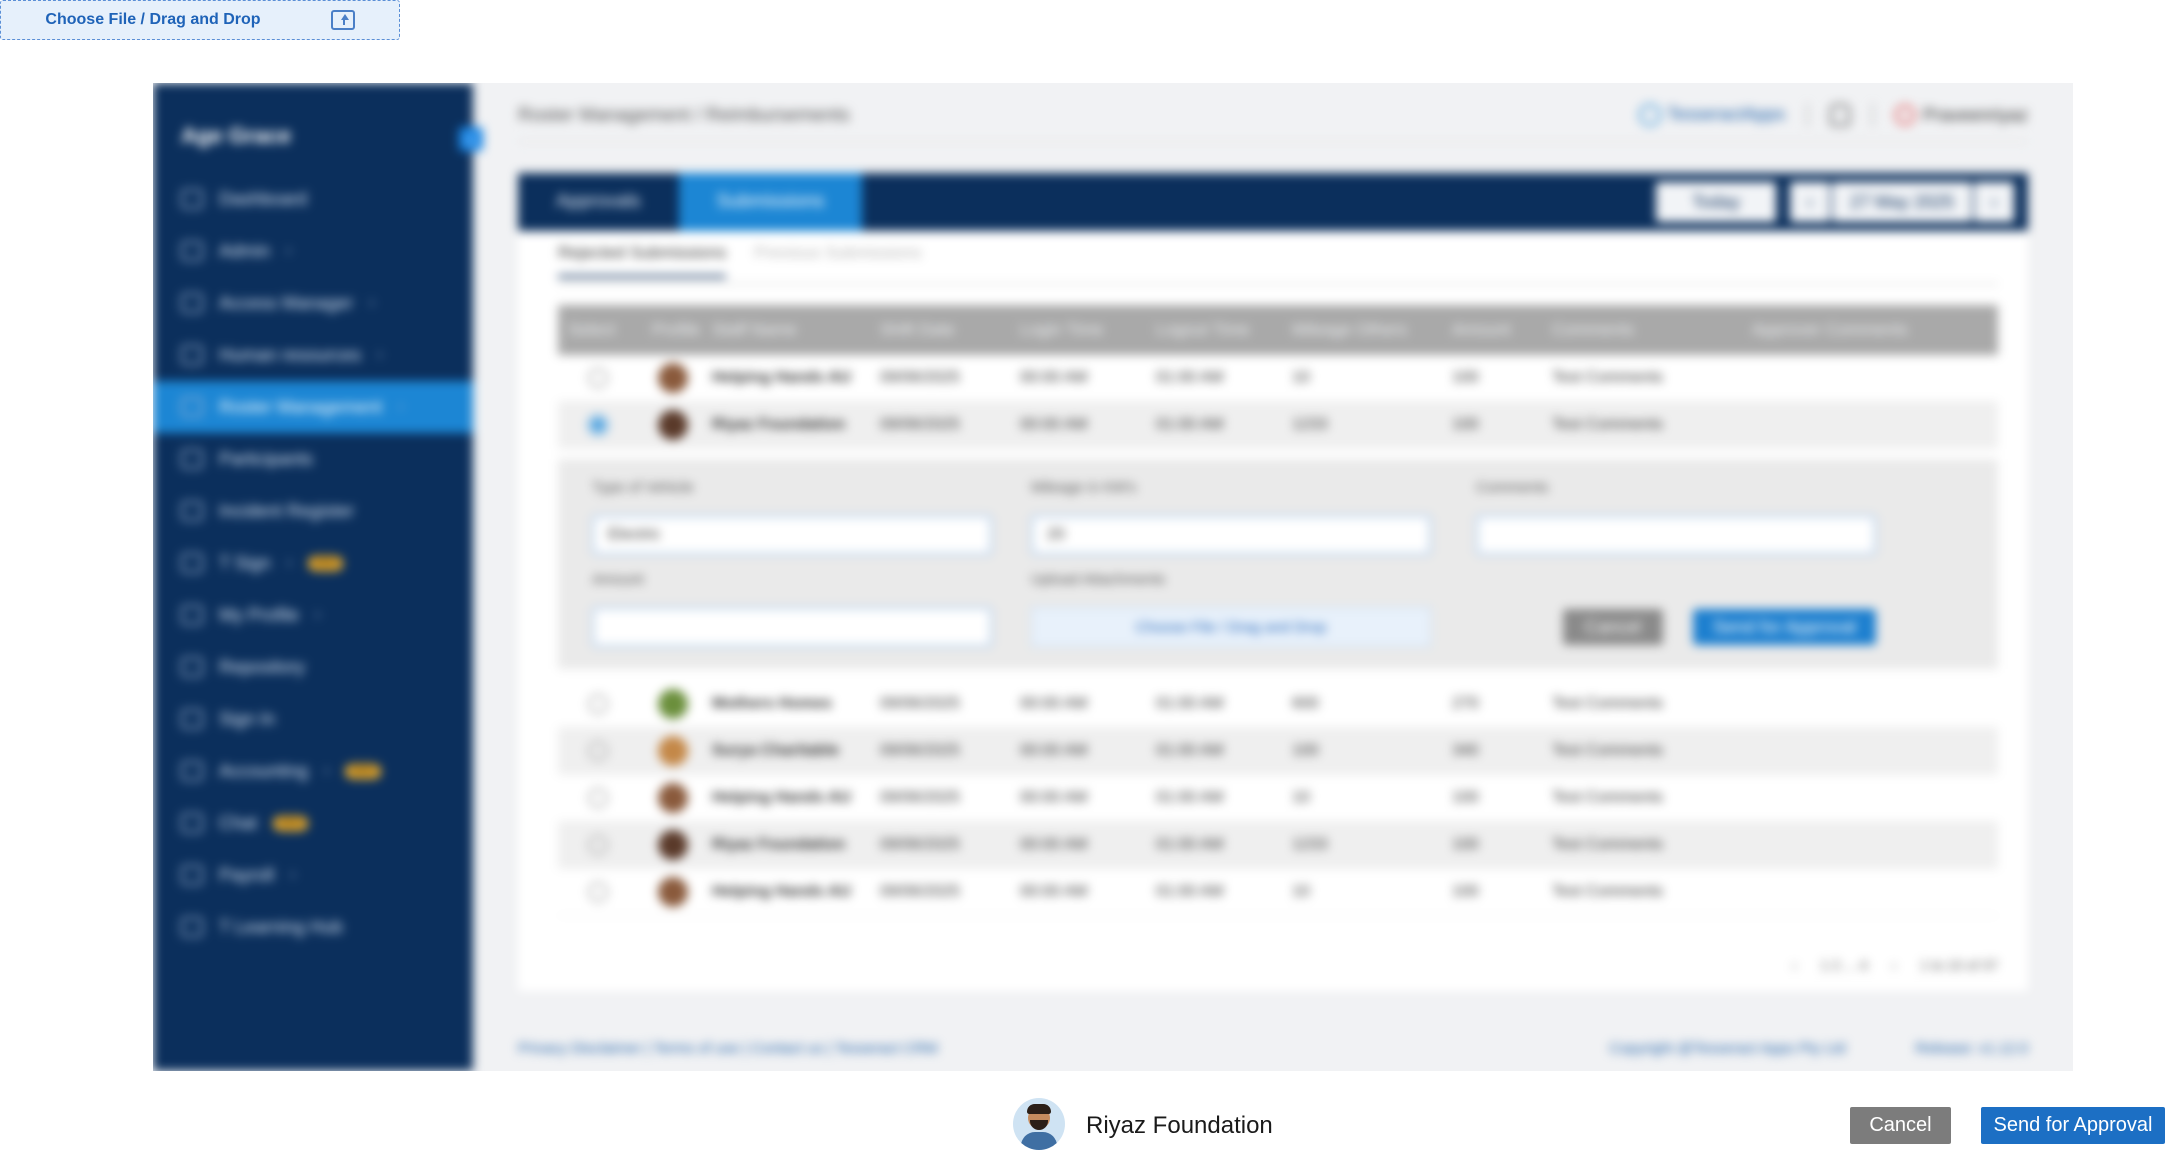 This screenshot has height=1160, width=2165. I want to click on power-icon, so click(1904, 115).